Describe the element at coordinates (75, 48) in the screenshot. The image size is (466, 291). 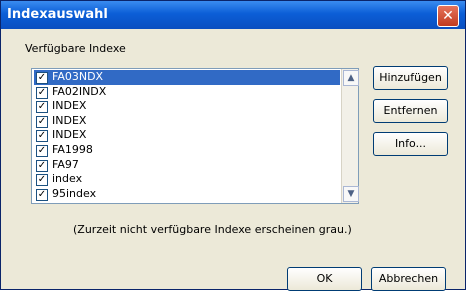
I see `section-label: Verfügbare Indexe` at that location.